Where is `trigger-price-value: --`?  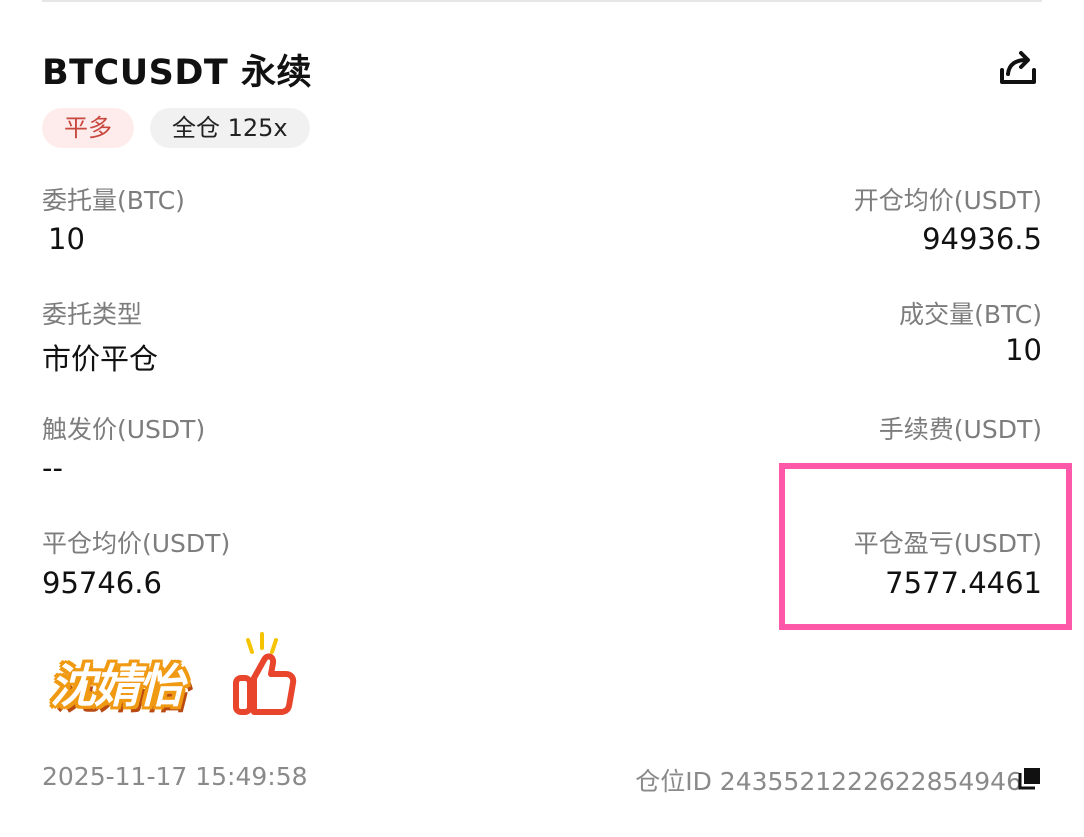
trigger-price-value: -- is located at coordinates (52, 468).